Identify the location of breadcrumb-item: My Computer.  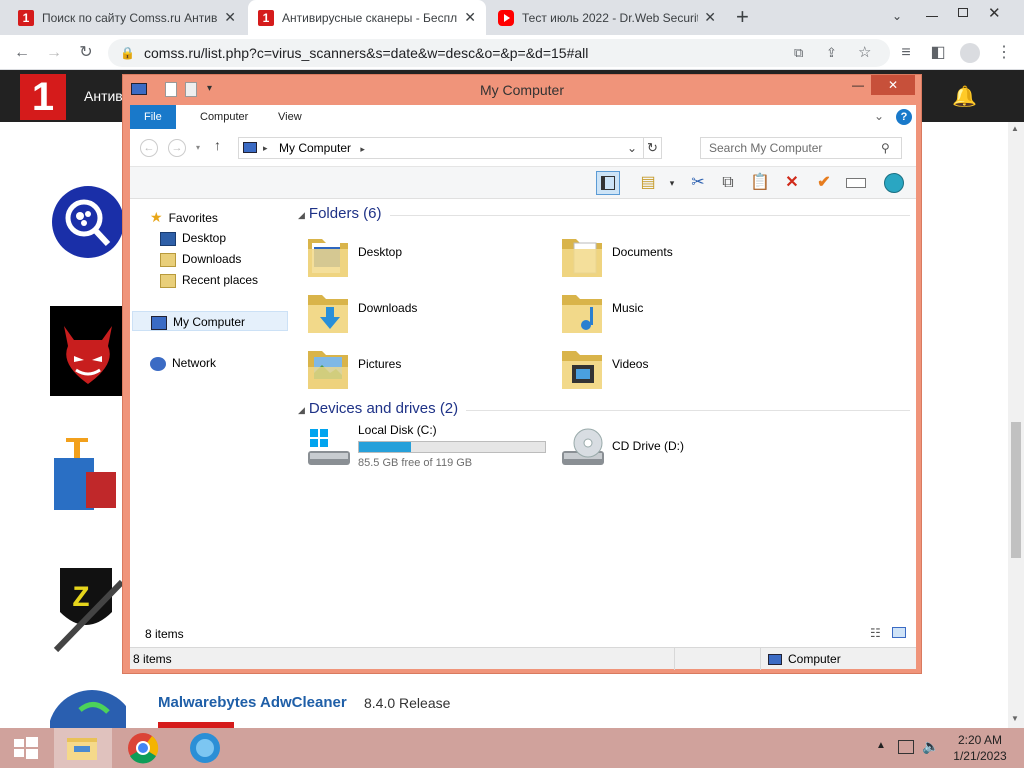
(315, 148).